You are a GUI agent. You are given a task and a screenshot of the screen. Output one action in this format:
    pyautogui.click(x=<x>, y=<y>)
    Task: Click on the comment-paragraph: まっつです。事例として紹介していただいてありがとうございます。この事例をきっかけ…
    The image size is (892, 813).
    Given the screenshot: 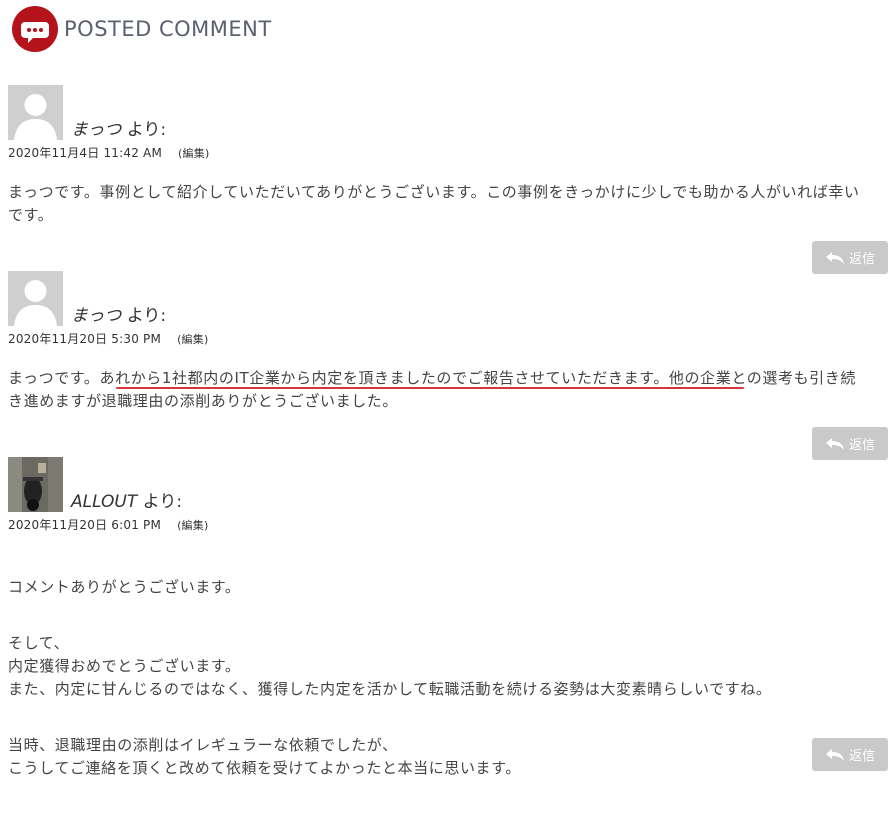 What is the action you would take?
    pyautogui.click(x=434, y=203)
    